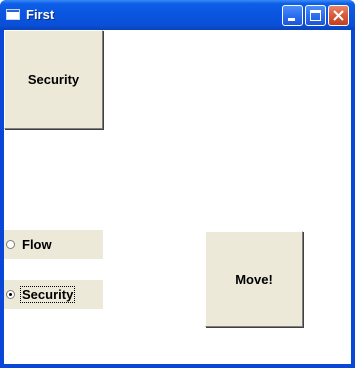  What do you see at coordinates (10, 294) in the screenshot?
I see `security-radio-circle` at bounding box center [10, 294].